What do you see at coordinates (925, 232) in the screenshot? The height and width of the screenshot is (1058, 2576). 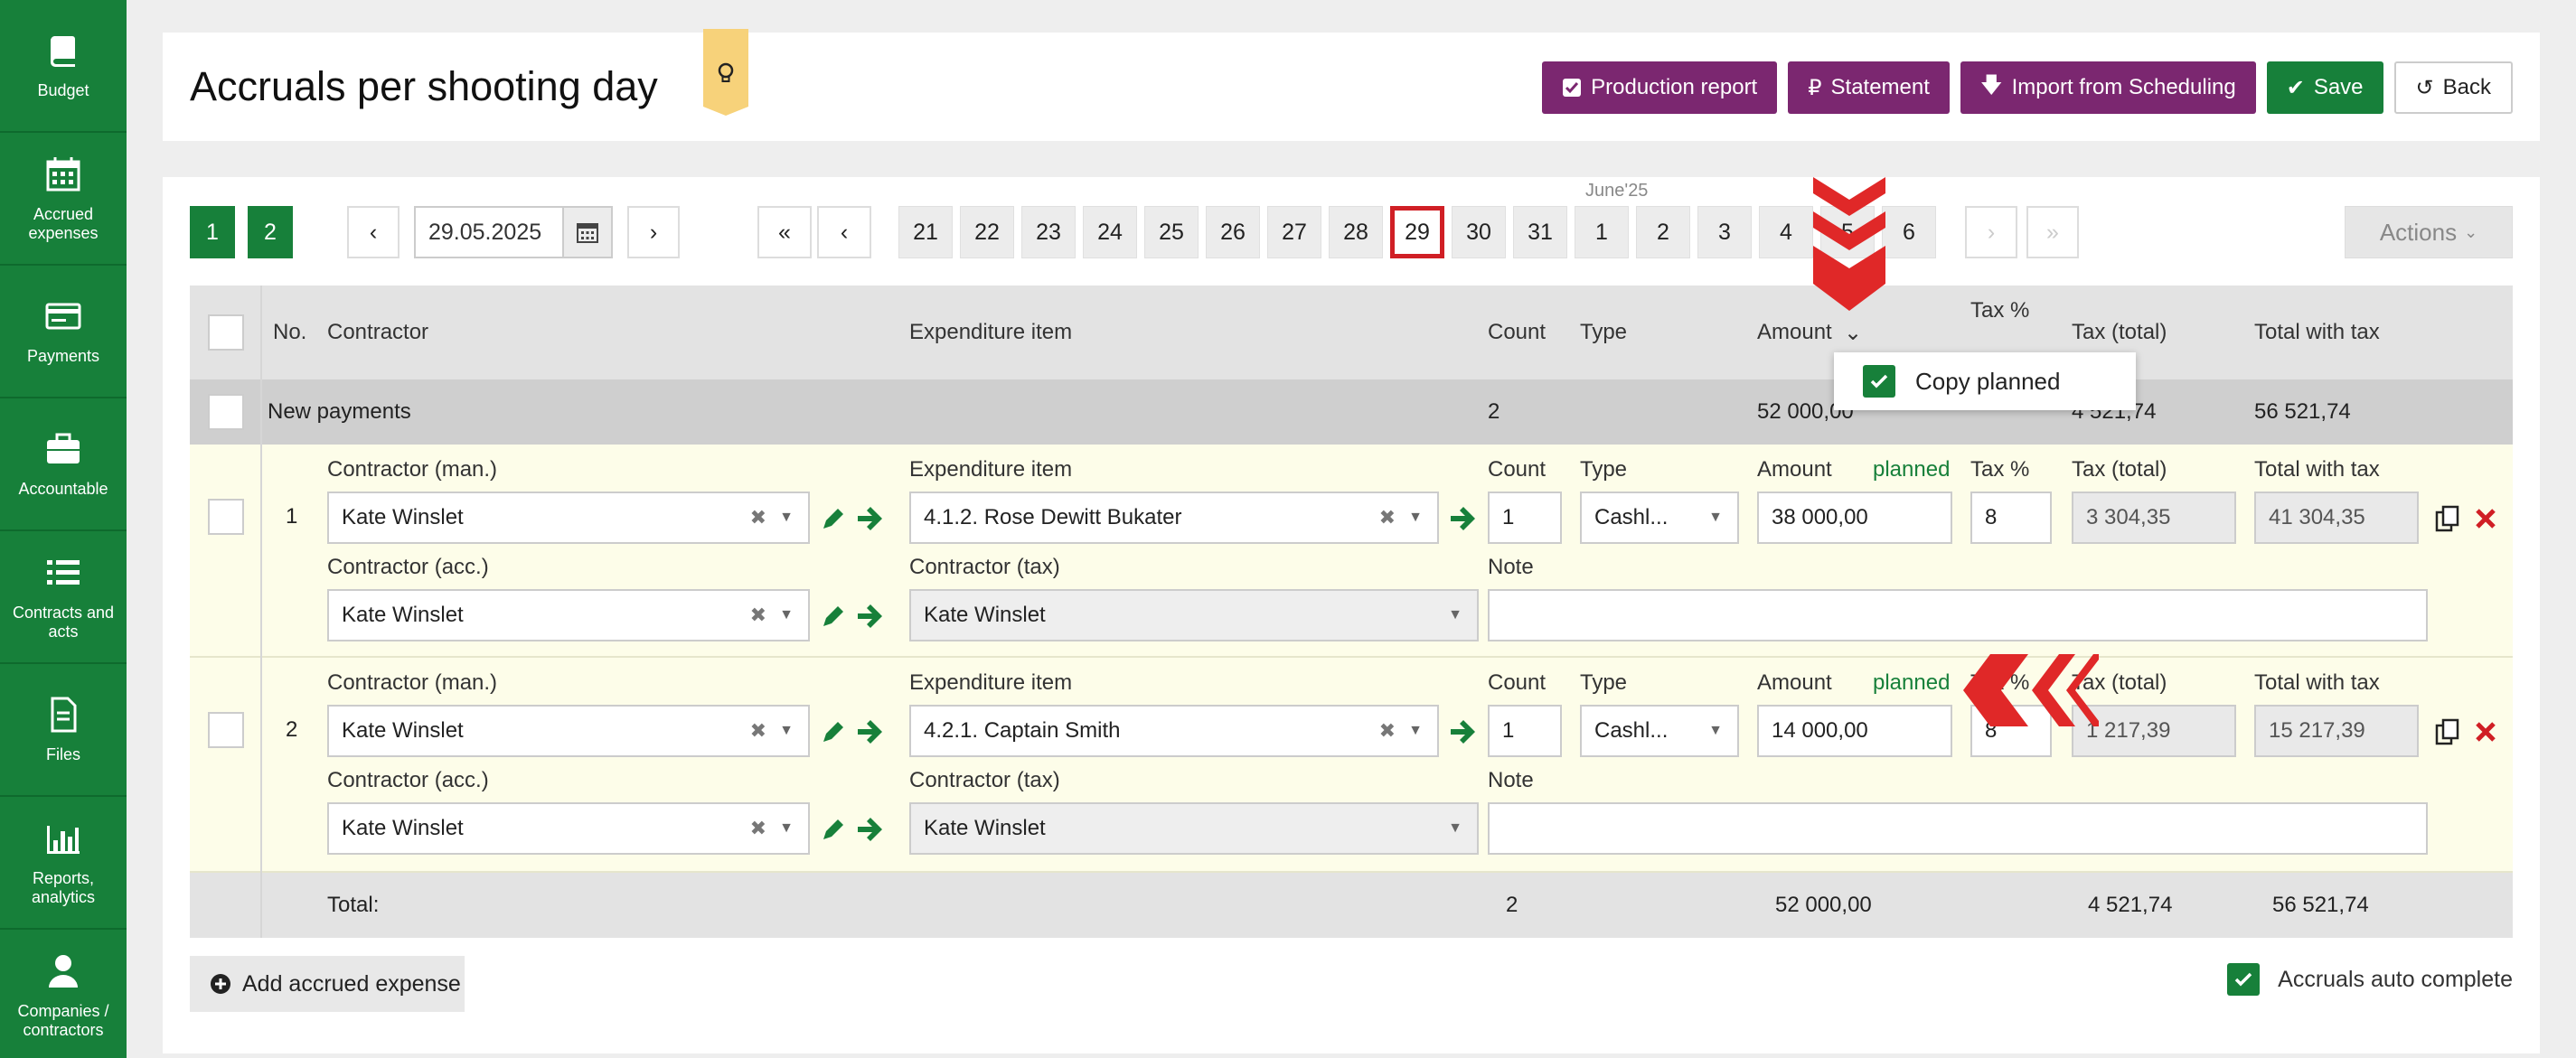 I see `day-21: 21` at bounding box center [925, 232].